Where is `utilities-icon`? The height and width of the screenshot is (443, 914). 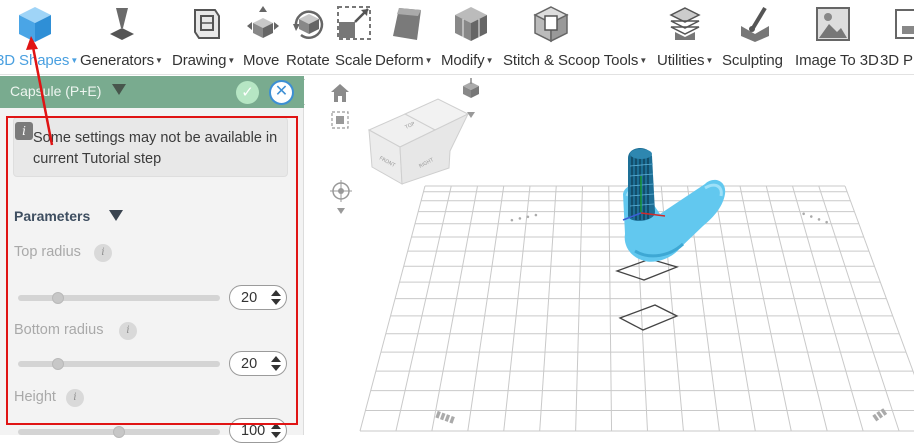 utilities-icon is located at coordinates (685, 23).